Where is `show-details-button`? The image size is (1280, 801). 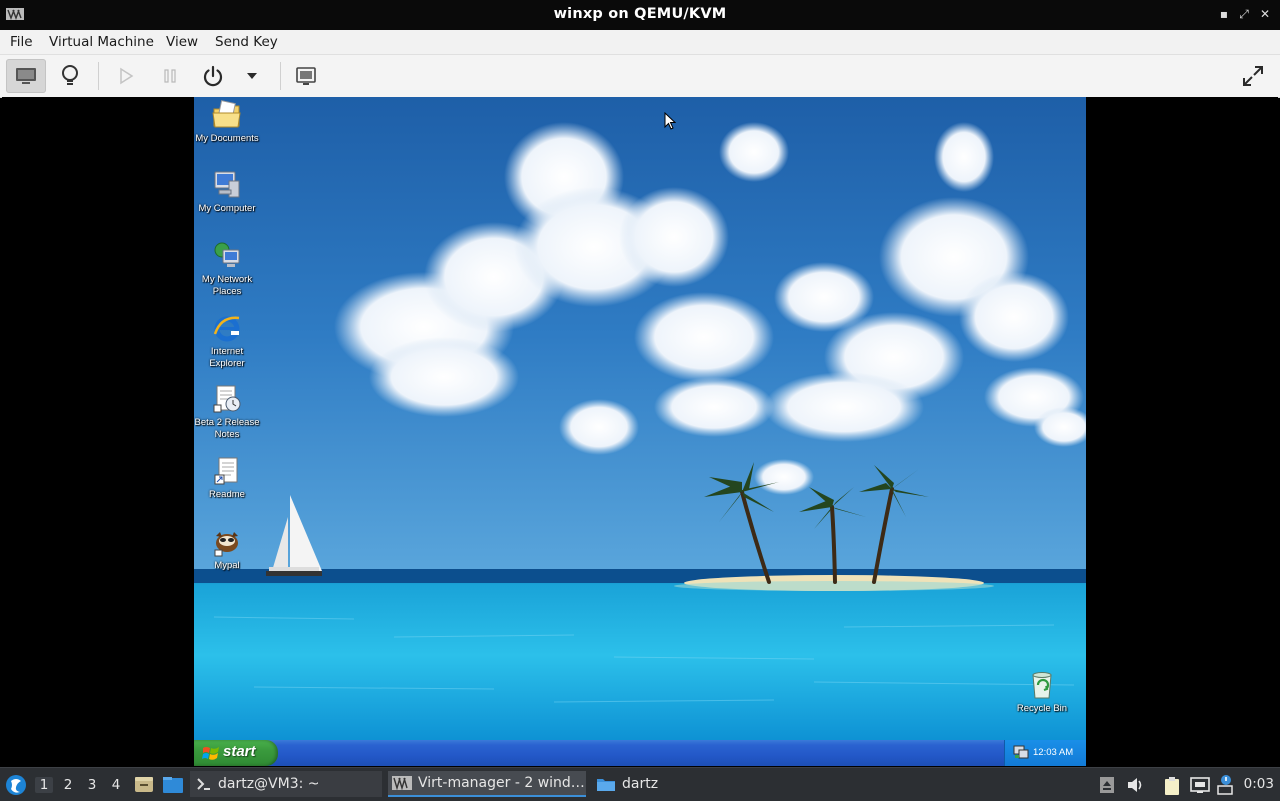
show-details-button is located at coordinates (70, 76).